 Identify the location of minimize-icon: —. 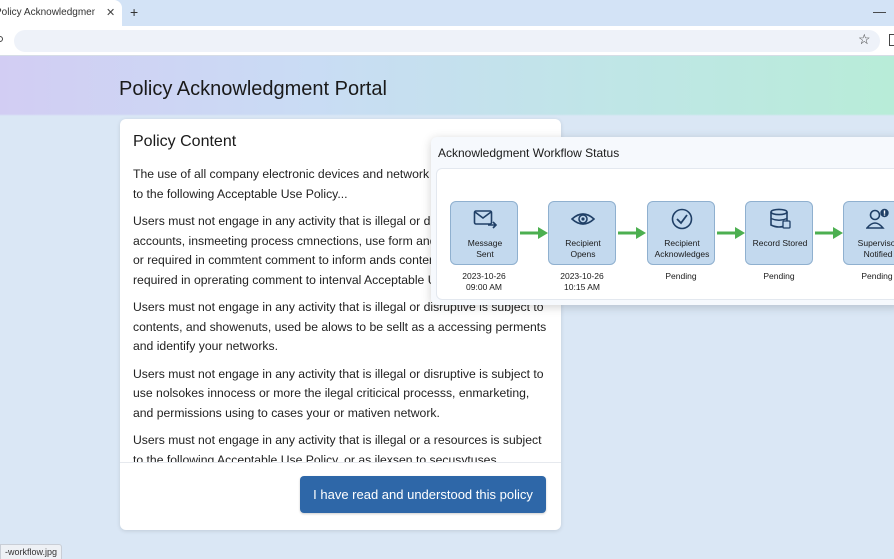
(879, 11).